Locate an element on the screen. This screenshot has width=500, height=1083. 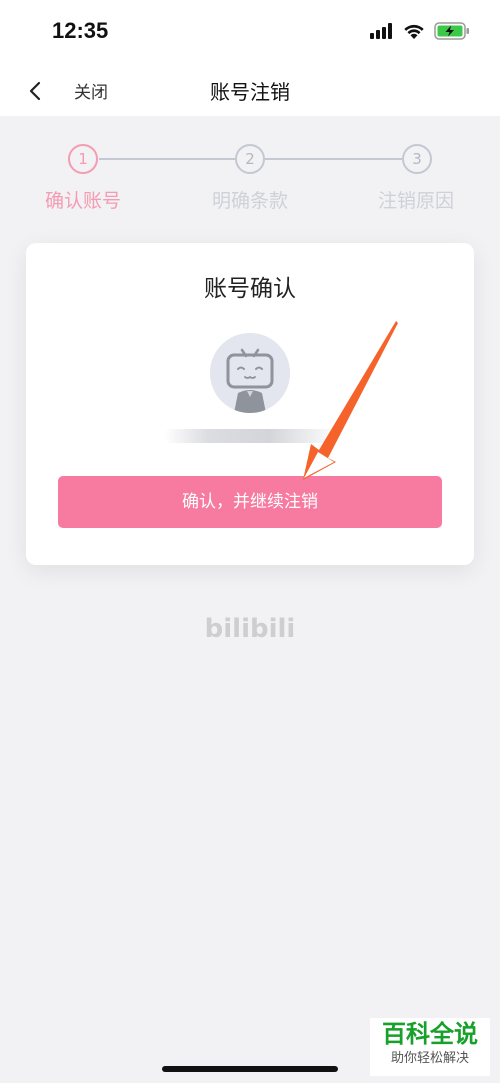
username-blurred is located at coordinates (251, 436).